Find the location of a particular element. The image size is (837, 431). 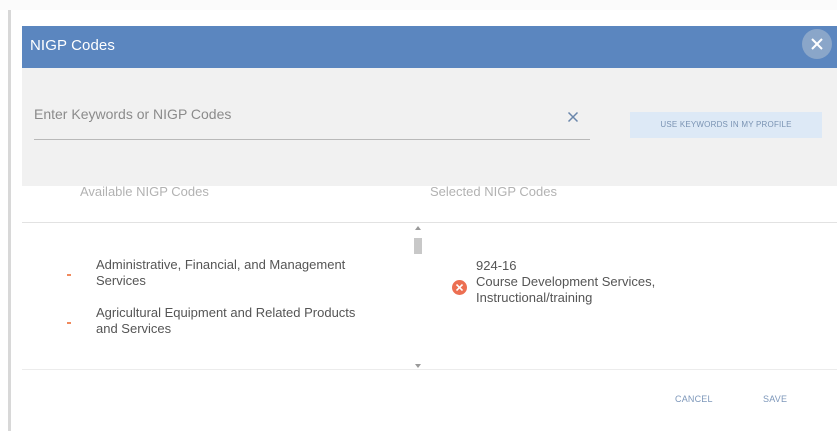

page-border is located at coordinates (9, 220).